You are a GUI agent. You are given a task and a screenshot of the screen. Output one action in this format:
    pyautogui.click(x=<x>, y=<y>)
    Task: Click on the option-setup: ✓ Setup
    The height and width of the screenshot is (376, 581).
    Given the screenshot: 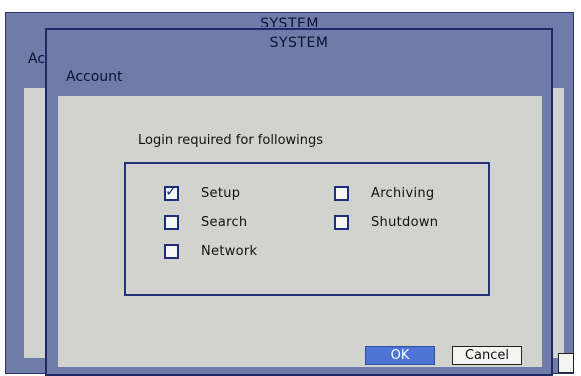 What is the action you would take?
    pyautogui.click(x=202, y=192)
    